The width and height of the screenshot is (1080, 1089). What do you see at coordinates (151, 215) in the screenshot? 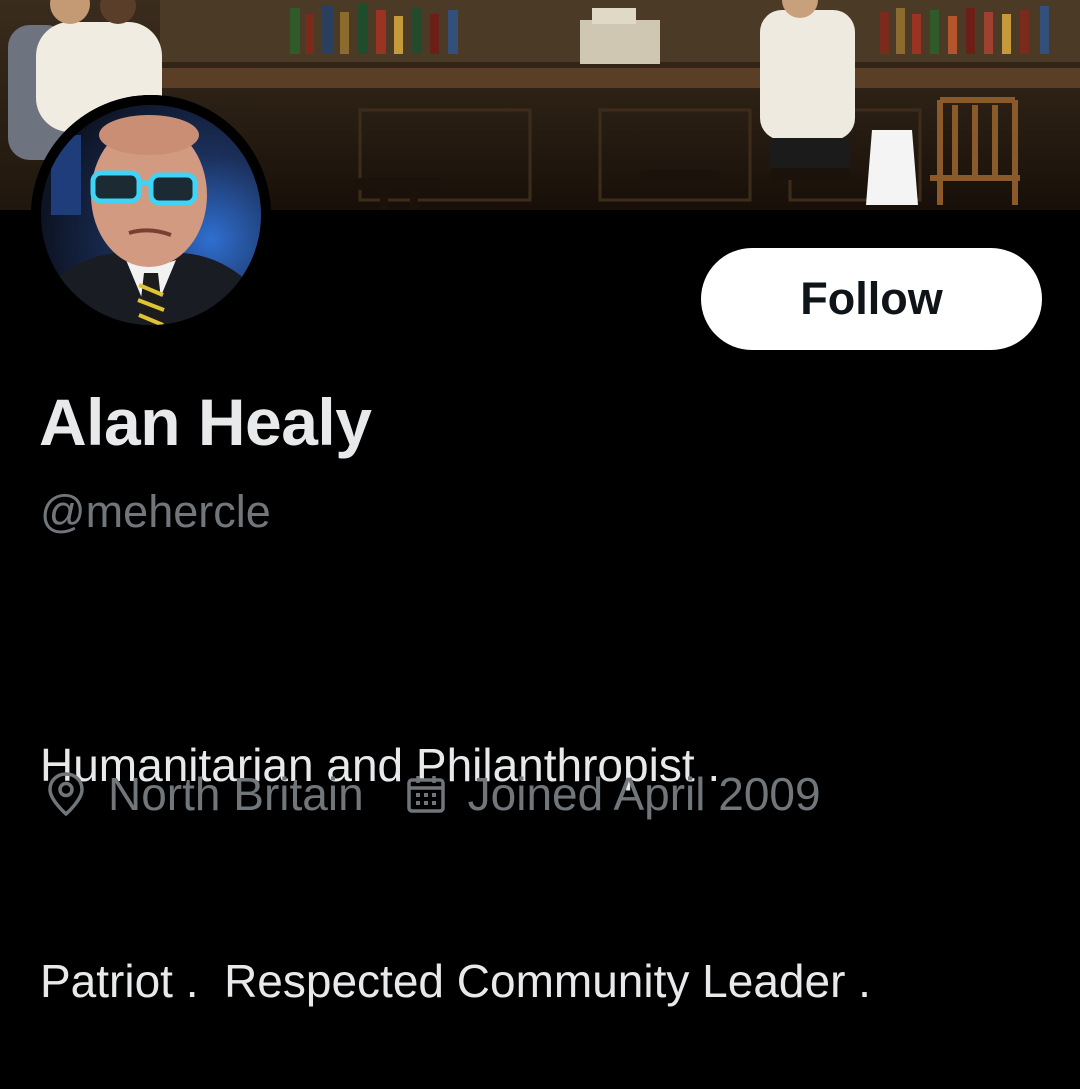
I see `profile-avatar` at bounding box center [151, 215].